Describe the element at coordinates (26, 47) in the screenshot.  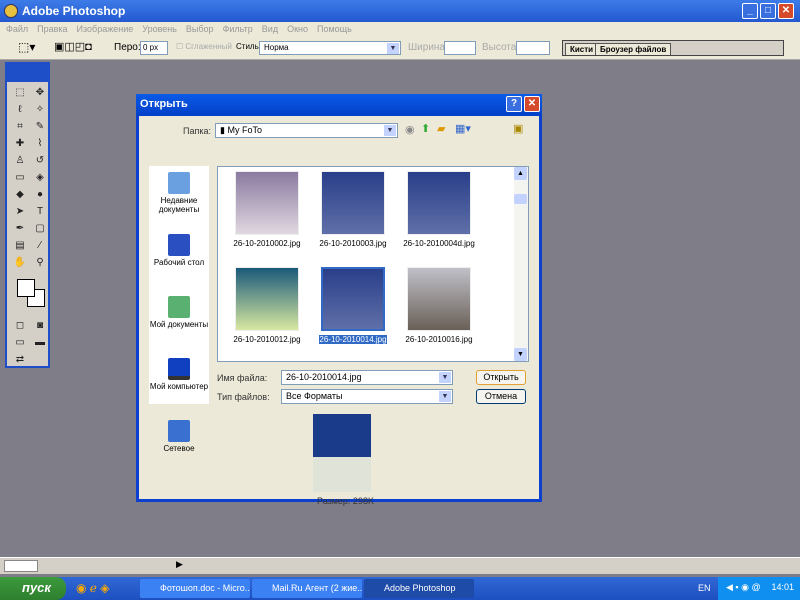
I see `marquee-tool-icon: ⬚▾` at that location.